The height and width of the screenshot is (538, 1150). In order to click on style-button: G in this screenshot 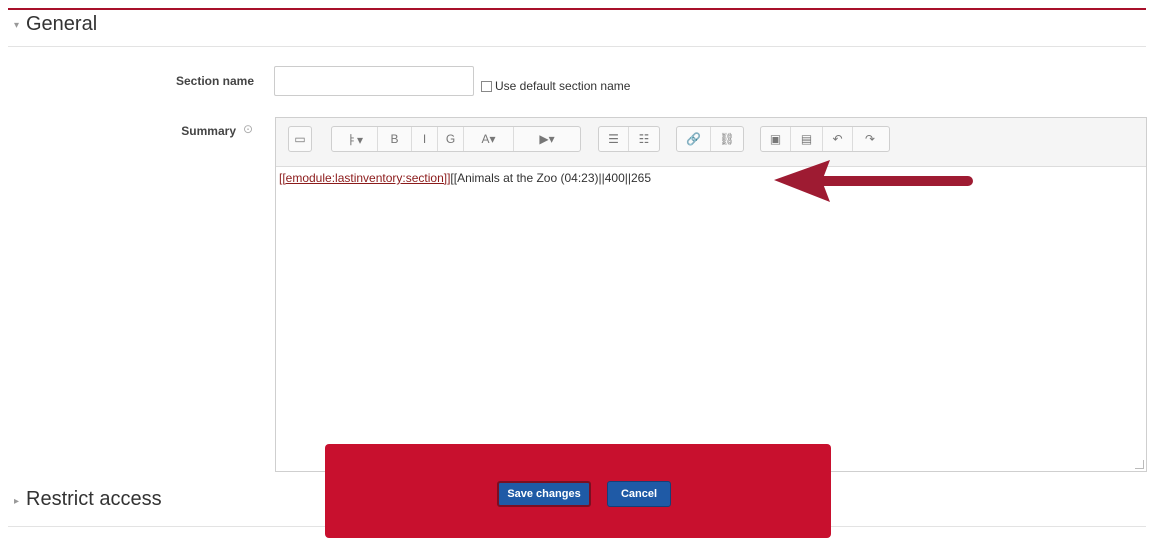, I will do `click(451, 139)`.